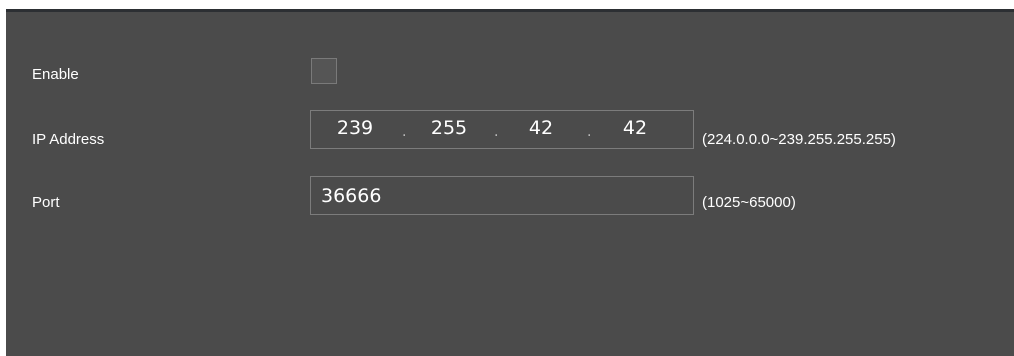 Image resolution: width=1014 pixels, height=356 pixels. I want to click on port-label: Port, so click(46, 202).